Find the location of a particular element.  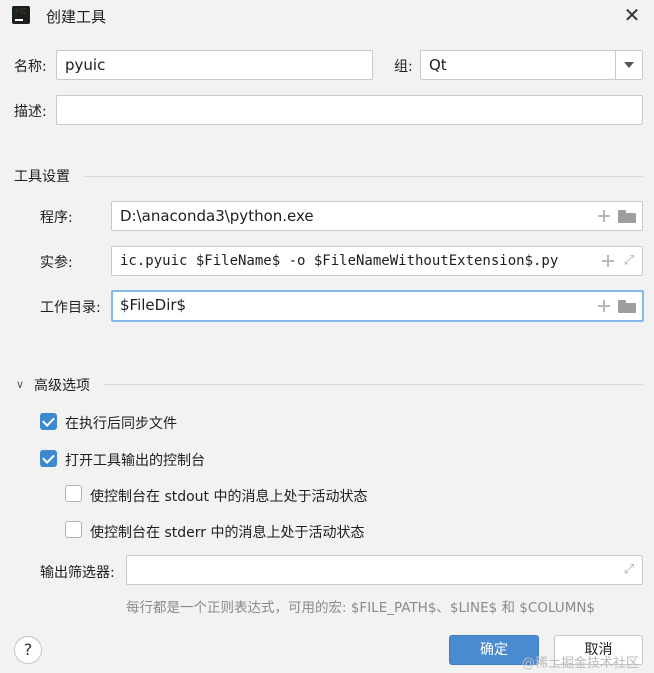

name-label: 名称: is located at coordinates (30, 67).